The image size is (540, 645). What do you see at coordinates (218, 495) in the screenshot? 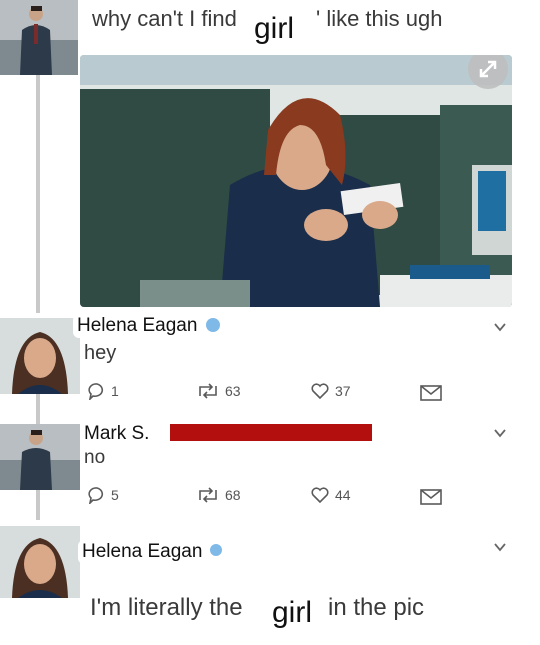
I see `retweet-button: 68` at bounding box center [218, 495].